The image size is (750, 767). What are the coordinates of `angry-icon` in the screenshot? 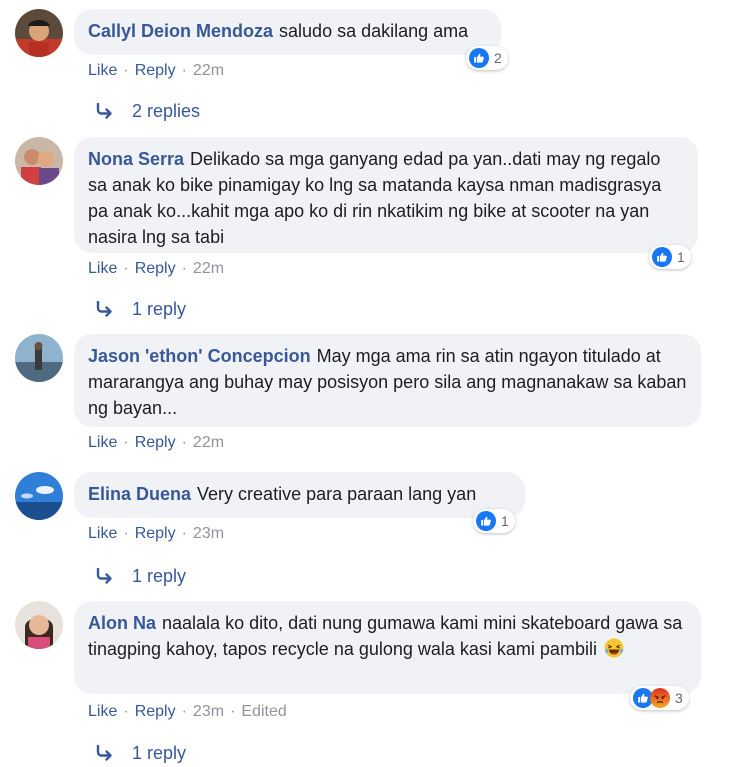 It's located at (660, 698).